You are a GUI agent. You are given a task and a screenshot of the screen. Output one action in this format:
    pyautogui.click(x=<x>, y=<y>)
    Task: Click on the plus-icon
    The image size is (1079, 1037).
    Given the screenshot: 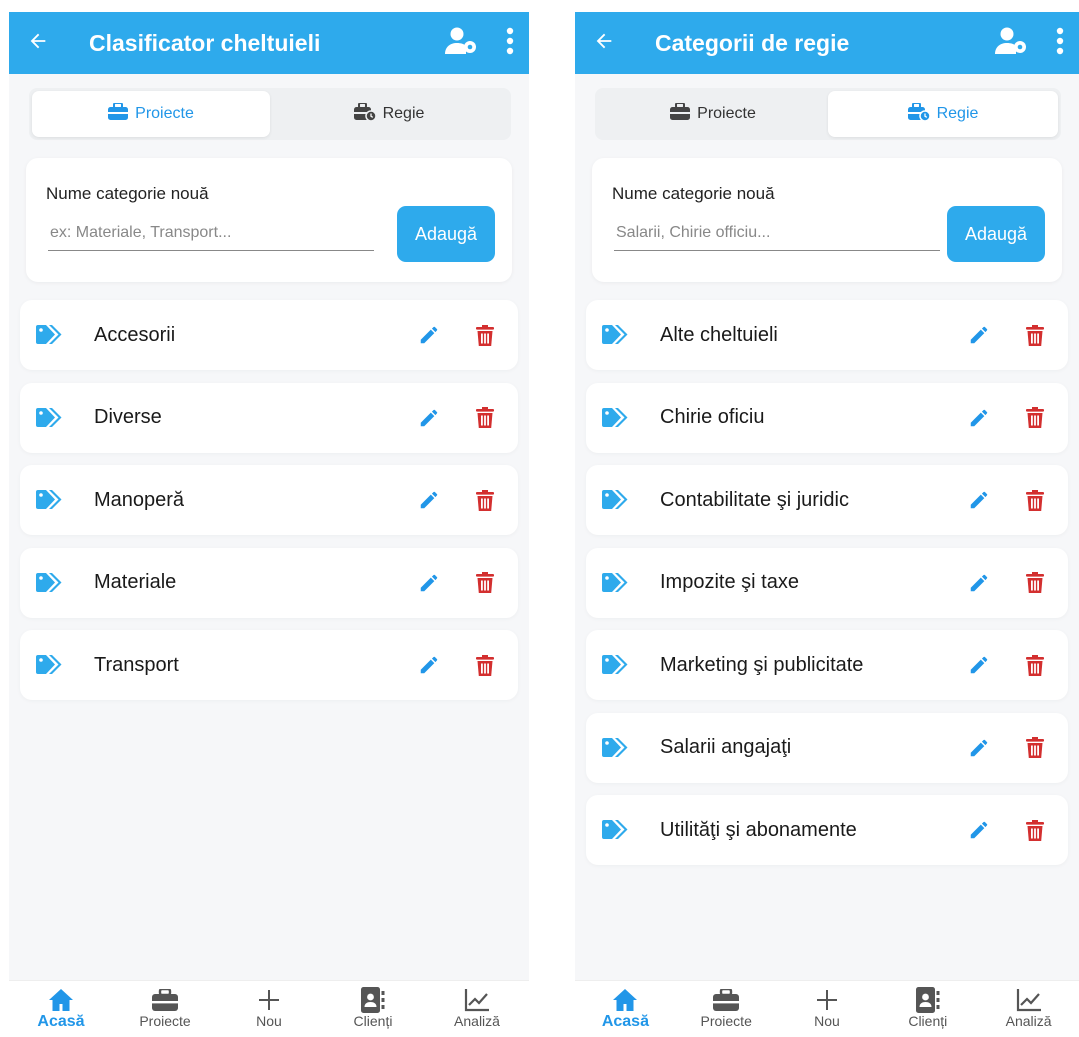 What is the action you would take?
    pyautogui.click(x=827, y=1000)
    